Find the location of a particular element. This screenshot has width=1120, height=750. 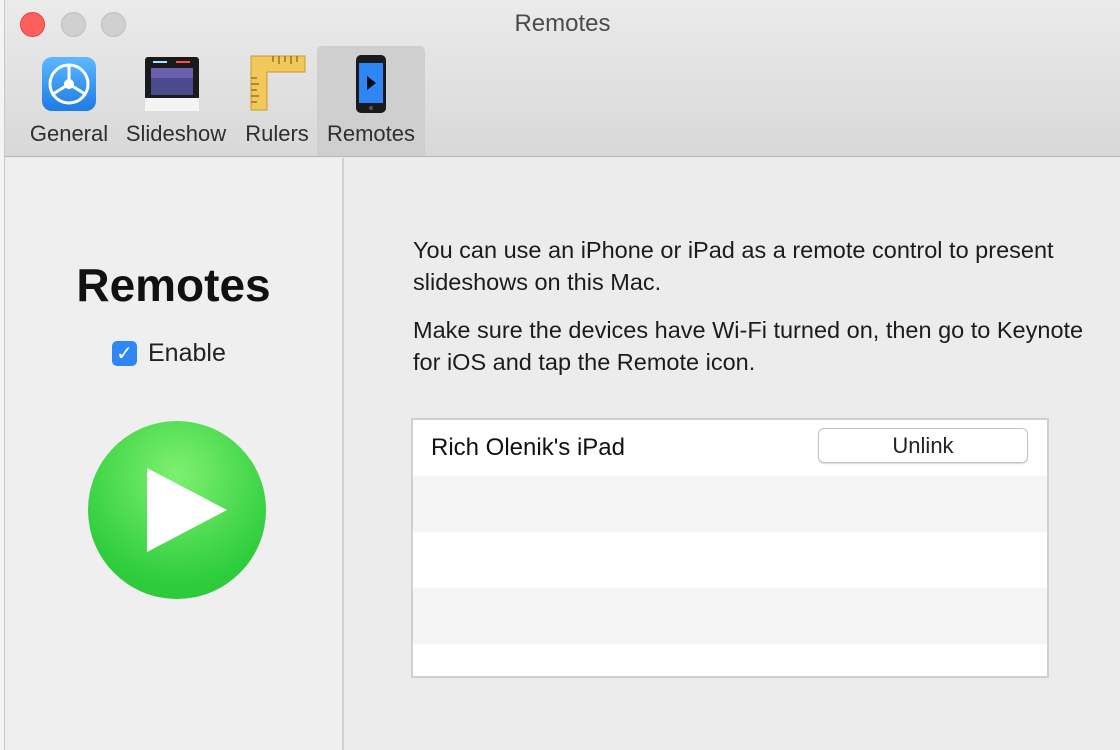

play-triangle is located at coordinates (187, 510).